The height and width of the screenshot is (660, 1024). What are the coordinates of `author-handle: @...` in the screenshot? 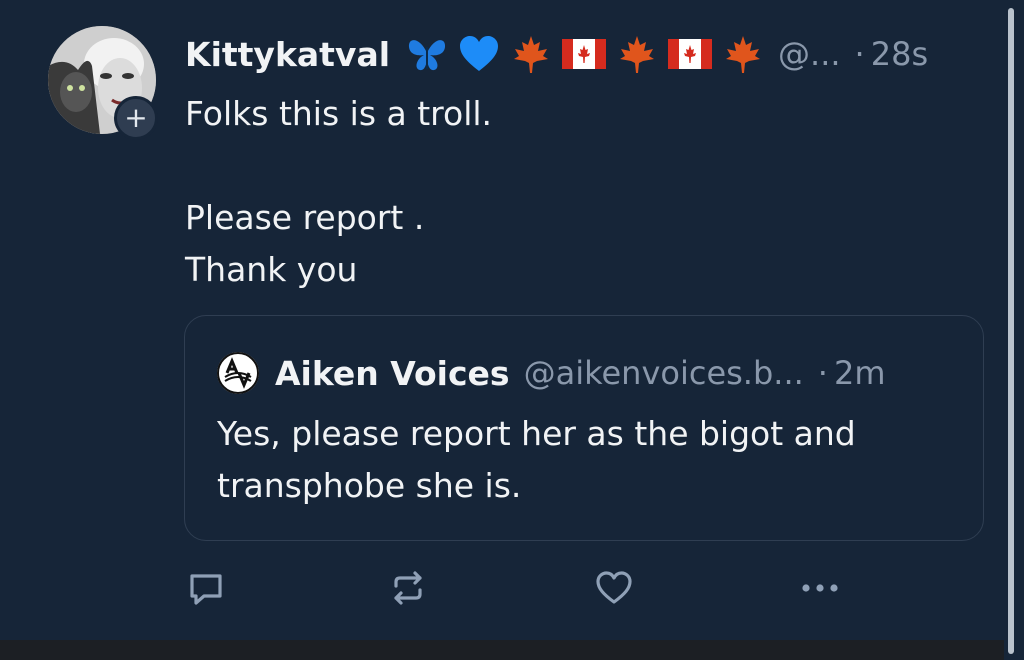 It's located at (809, 54).